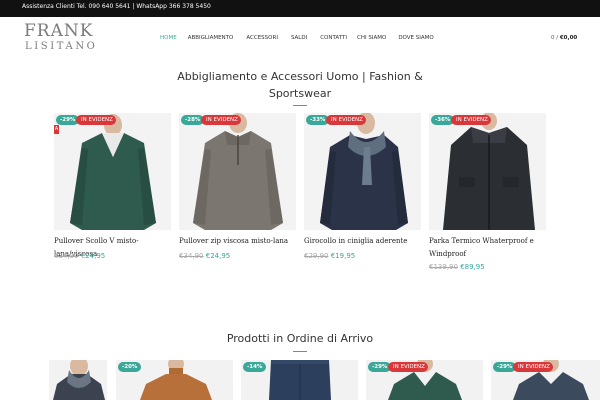 This screenshot has height=400, width=600. What do you see at coordinates (300, 351) in the screenshot?
I see `arrivals-title-underline` at bounding box center [300, 351].